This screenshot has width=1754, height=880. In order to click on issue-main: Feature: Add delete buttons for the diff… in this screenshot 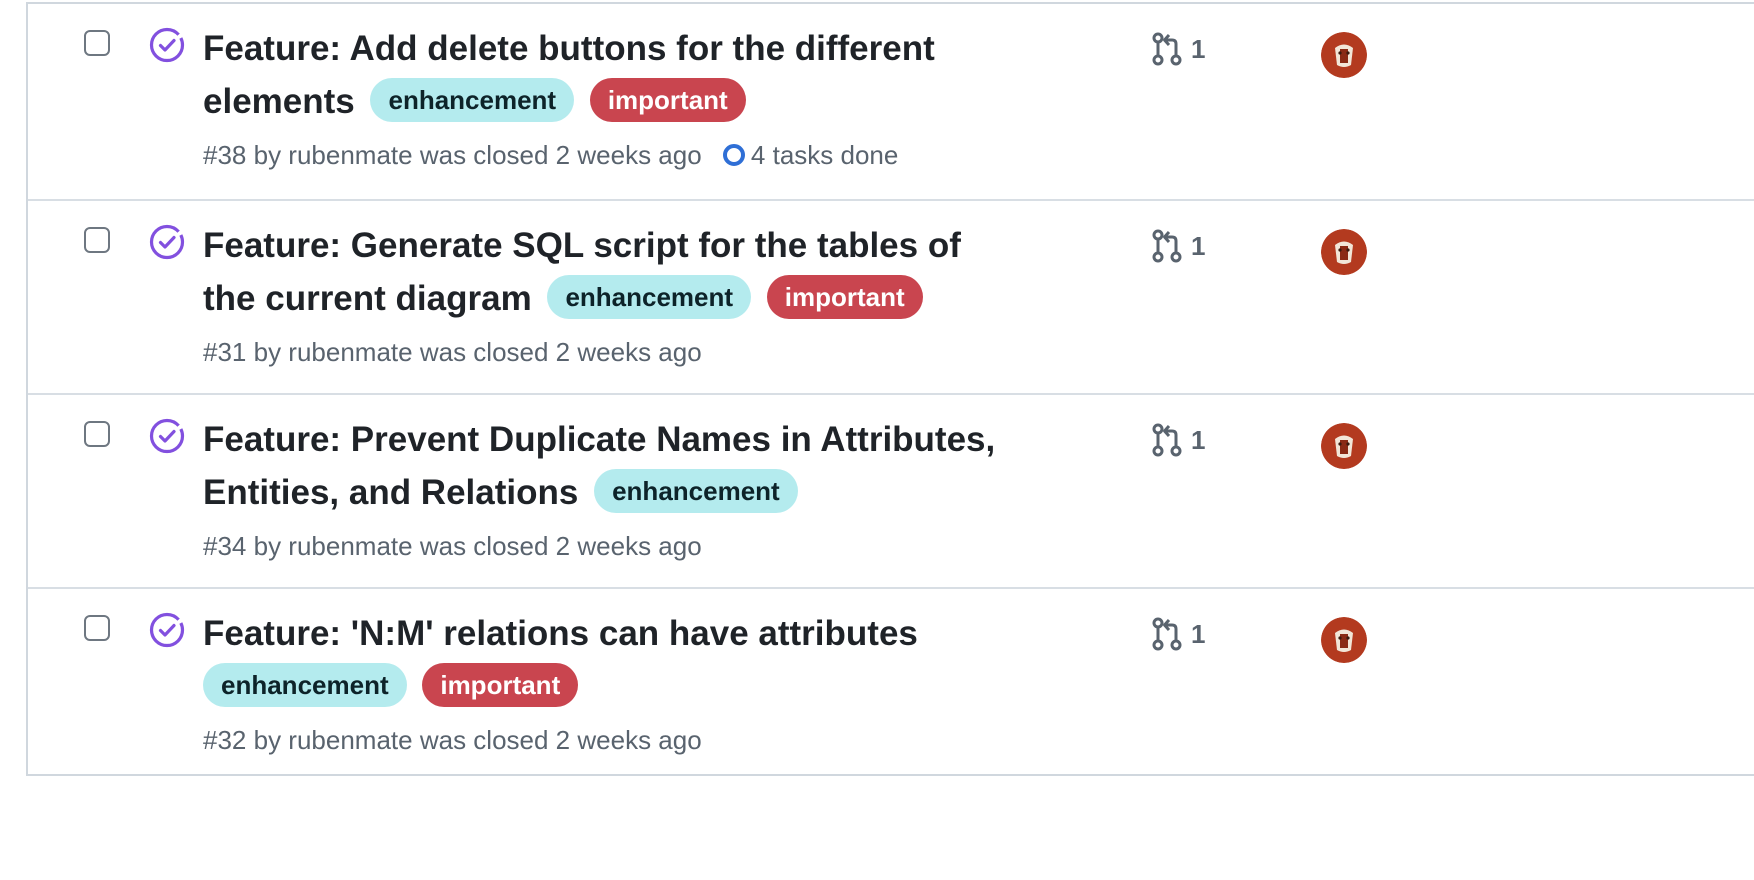, I will do `click(633, 97)`.